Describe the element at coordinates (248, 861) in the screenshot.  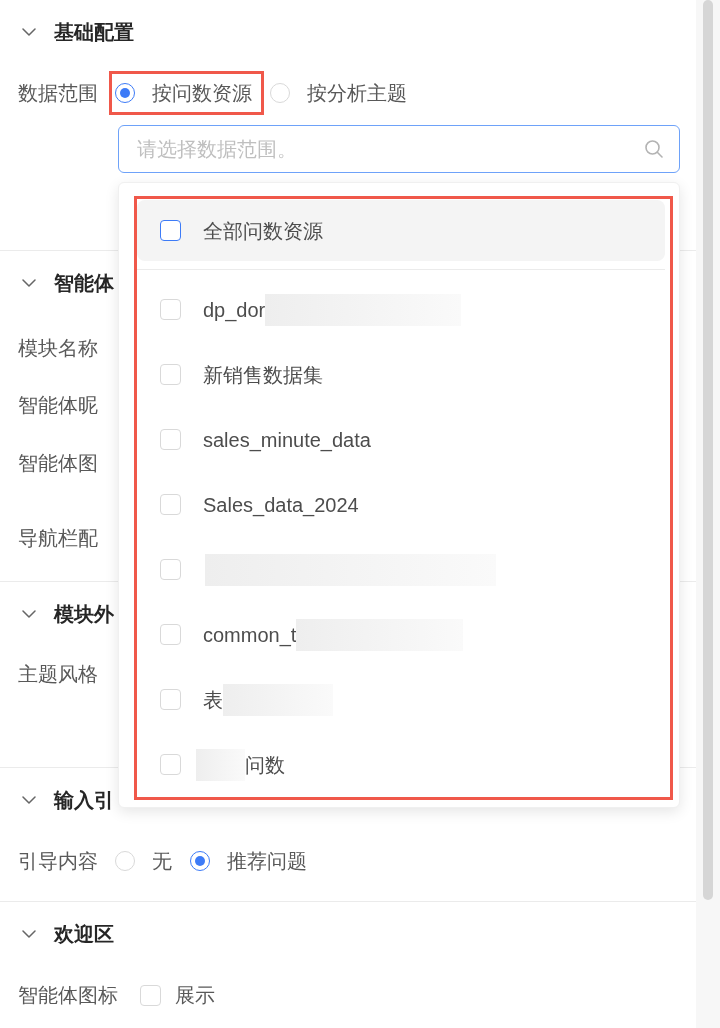
I see `radio-option: 推荐问题` at that location.